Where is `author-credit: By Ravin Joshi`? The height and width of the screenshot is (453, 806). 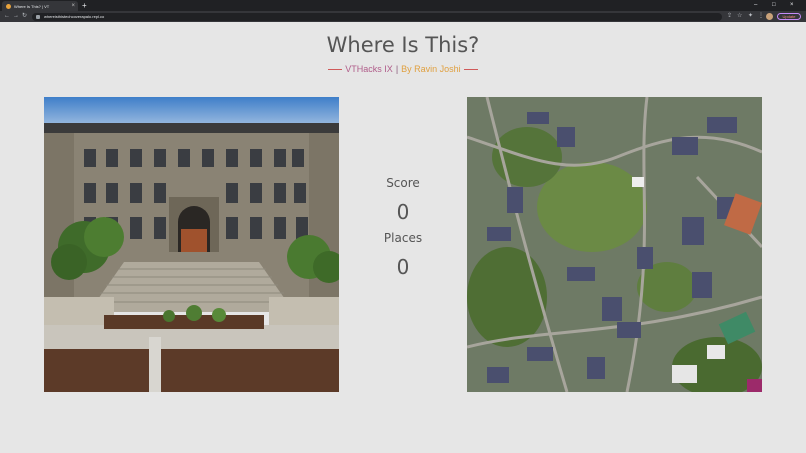
author-credit: By Ravin Joshi is located at coordinates (431, 69).